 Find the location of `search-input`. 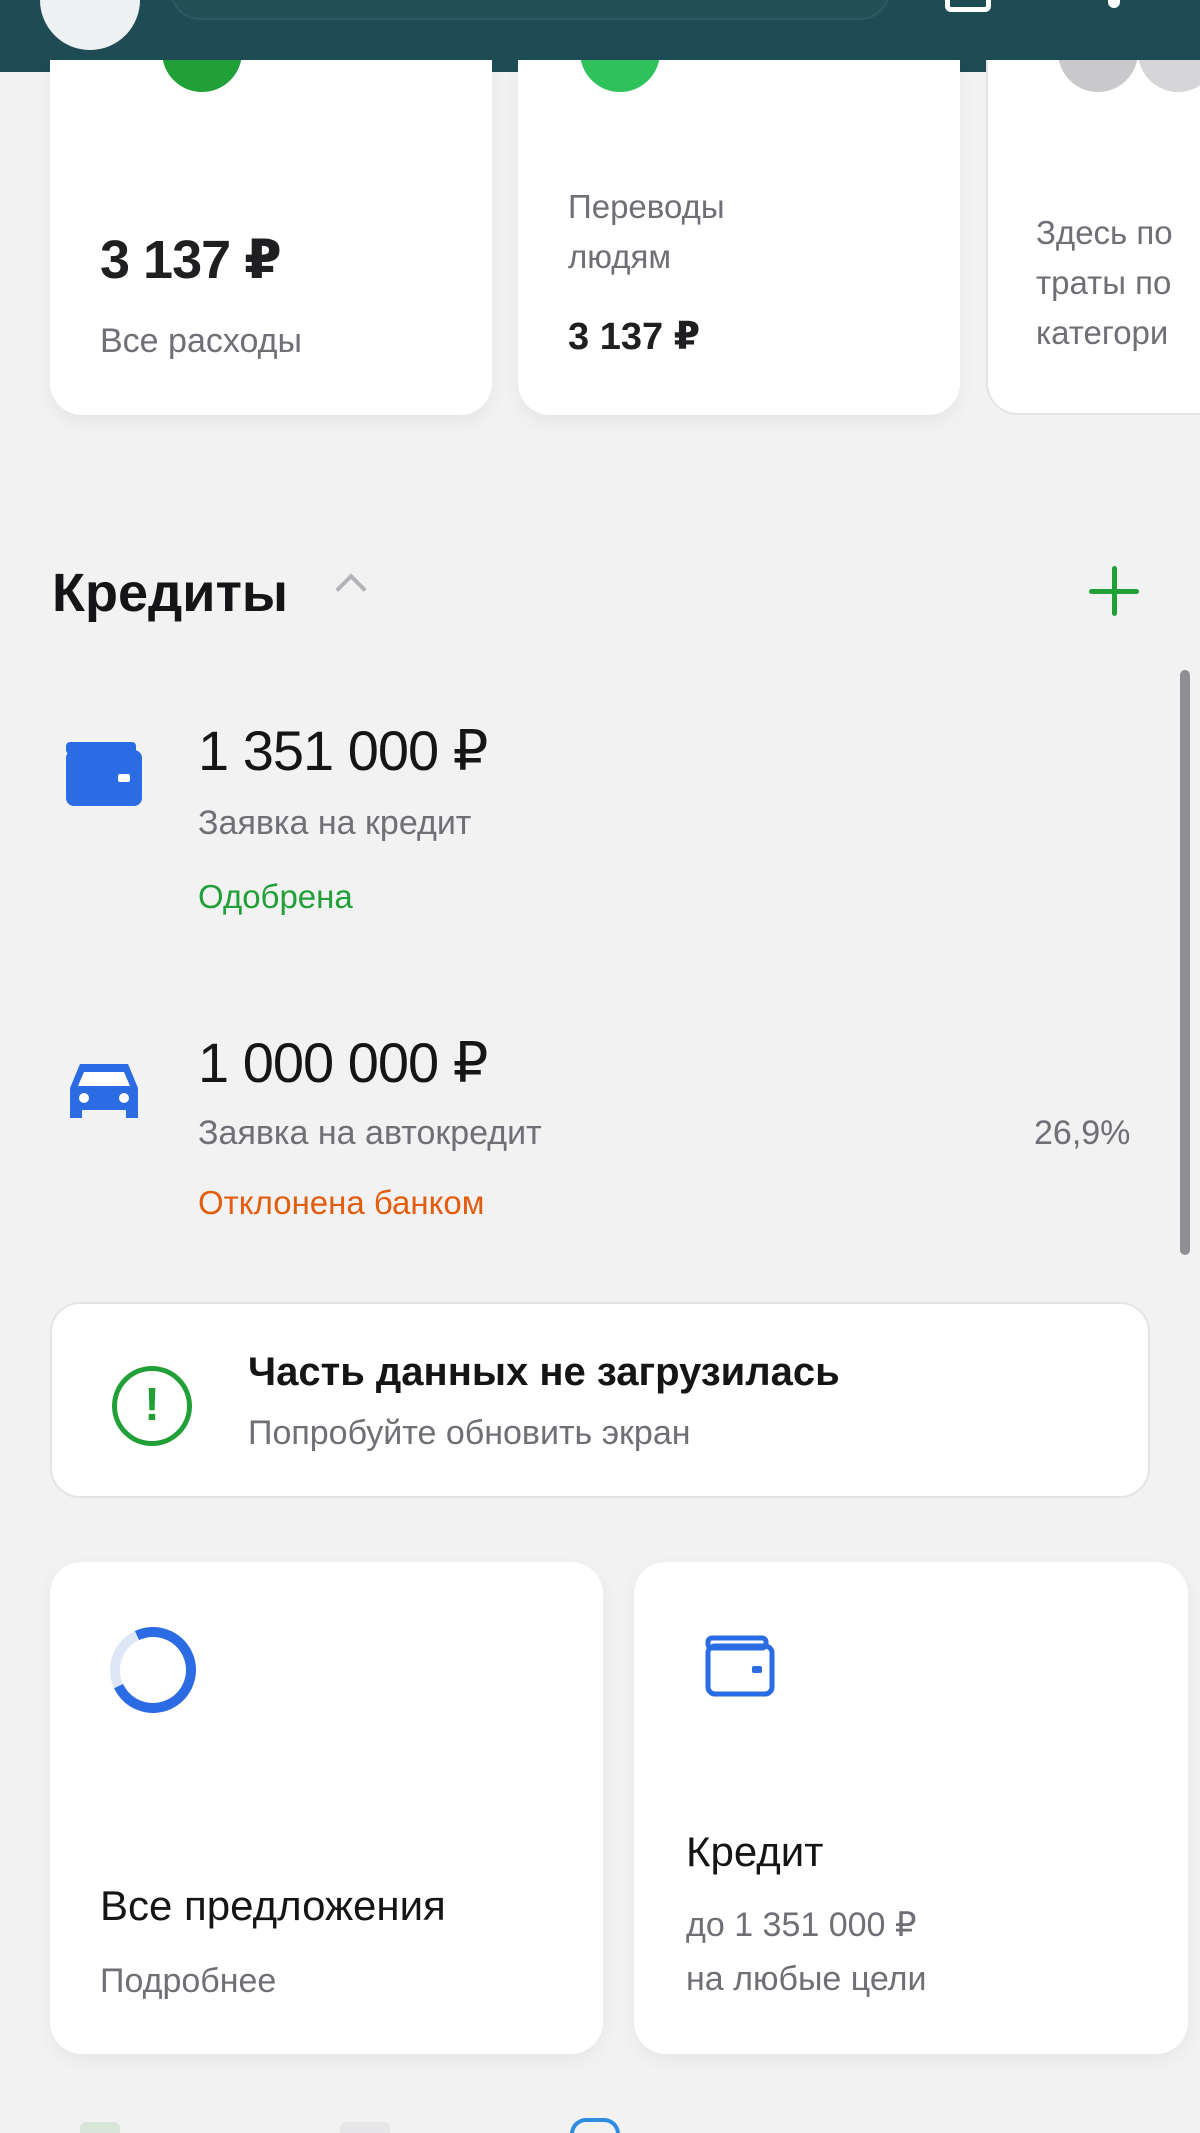

search-input is located at coordinates (530, 10).